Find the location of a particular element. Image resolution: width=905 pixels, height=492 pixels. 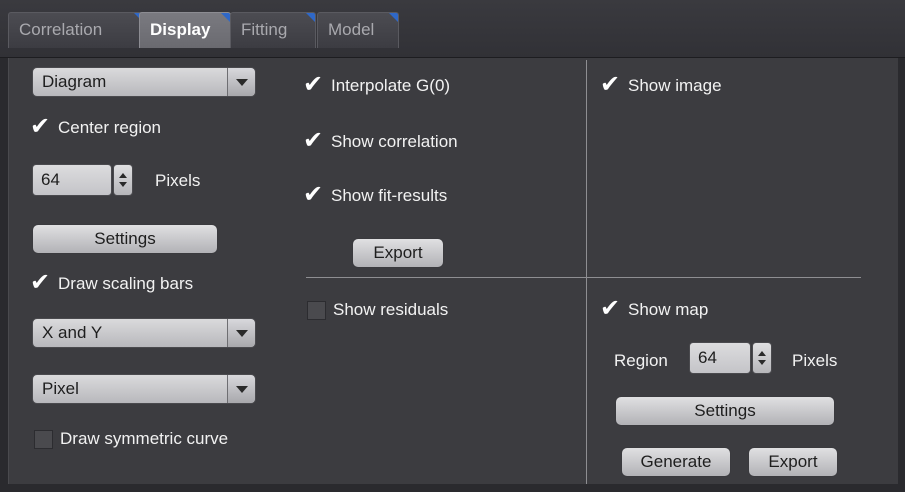

checkbox-label: Show image is located at coordinates (675, 85).